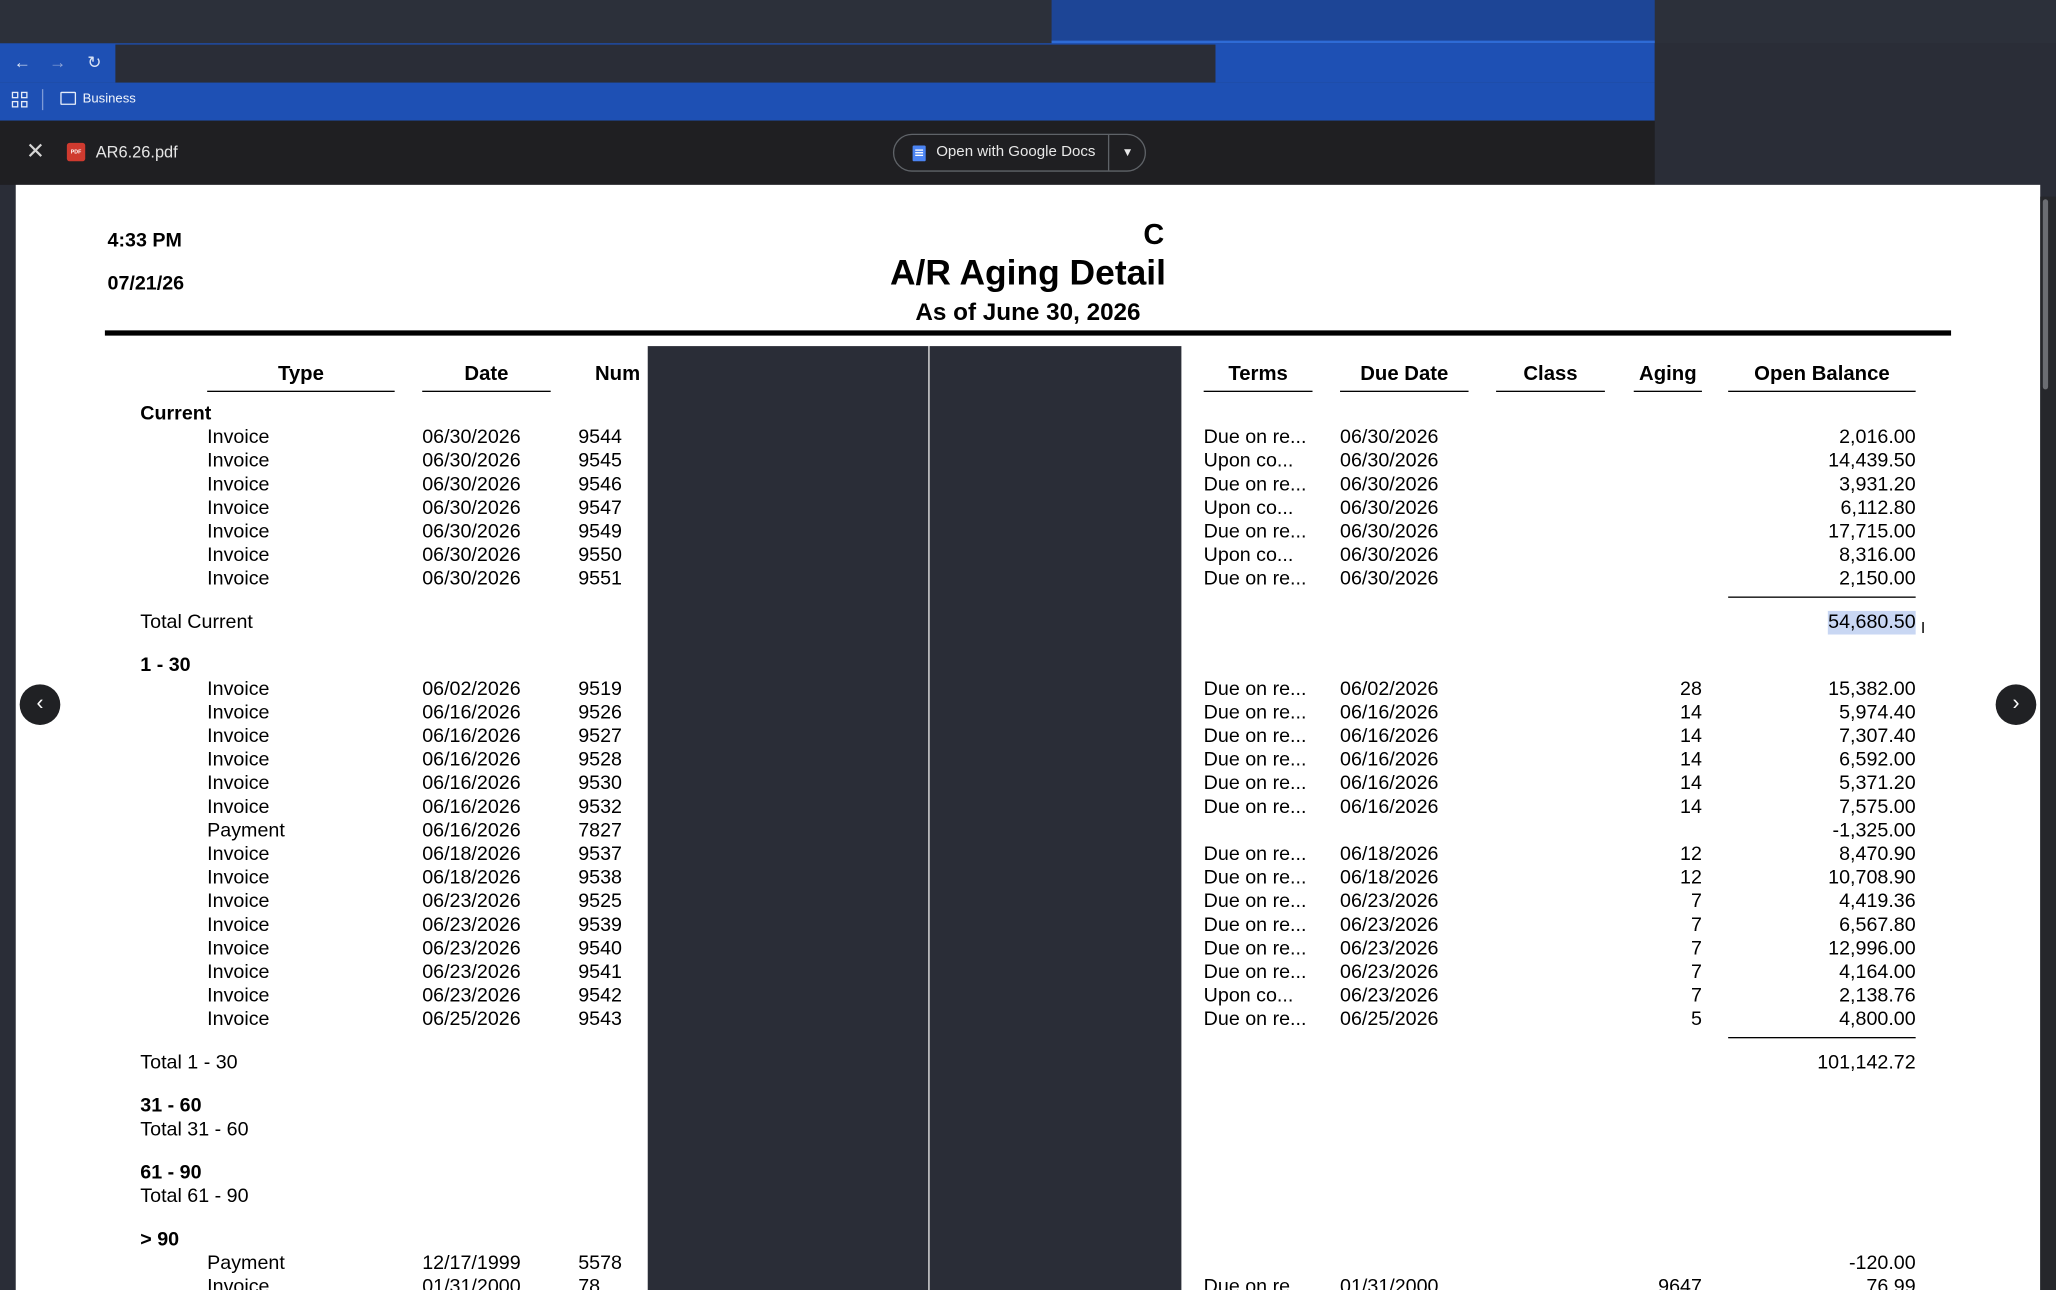  I want to click on section-label: 61 - 90, so click(171, 1172).